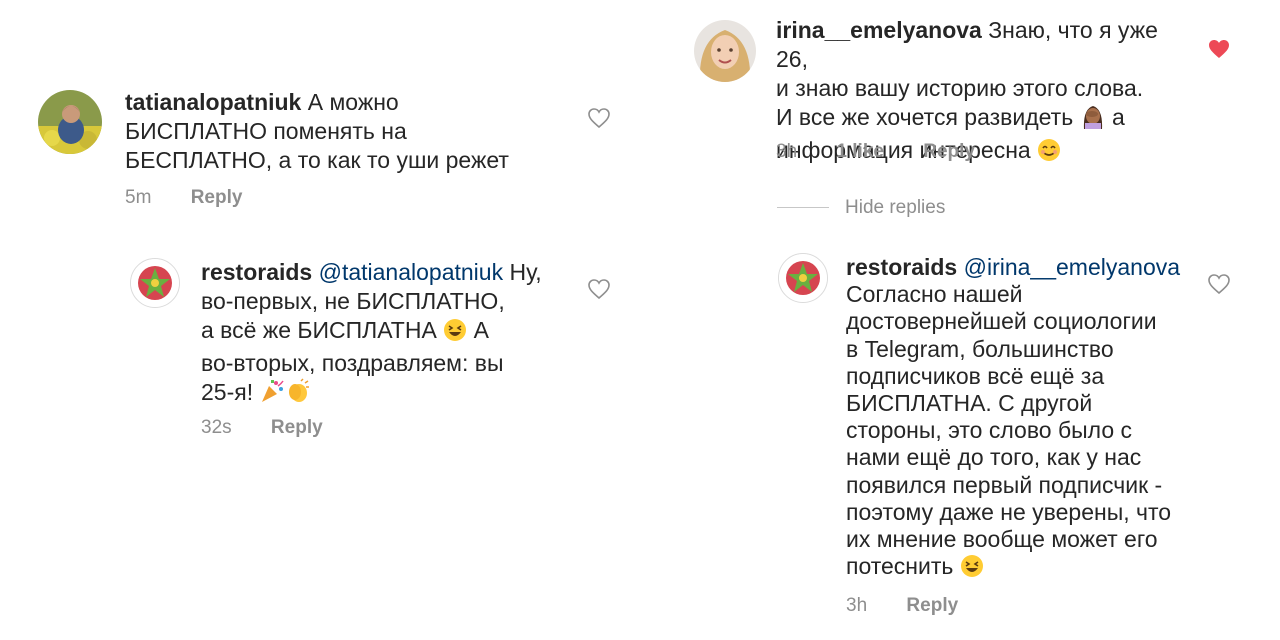  What do you see at coordinates (353, 301) in the screenshot?
I see `reply-line: во-первых, не БИСПЛАТНО,` at bounding box center [353, 301].